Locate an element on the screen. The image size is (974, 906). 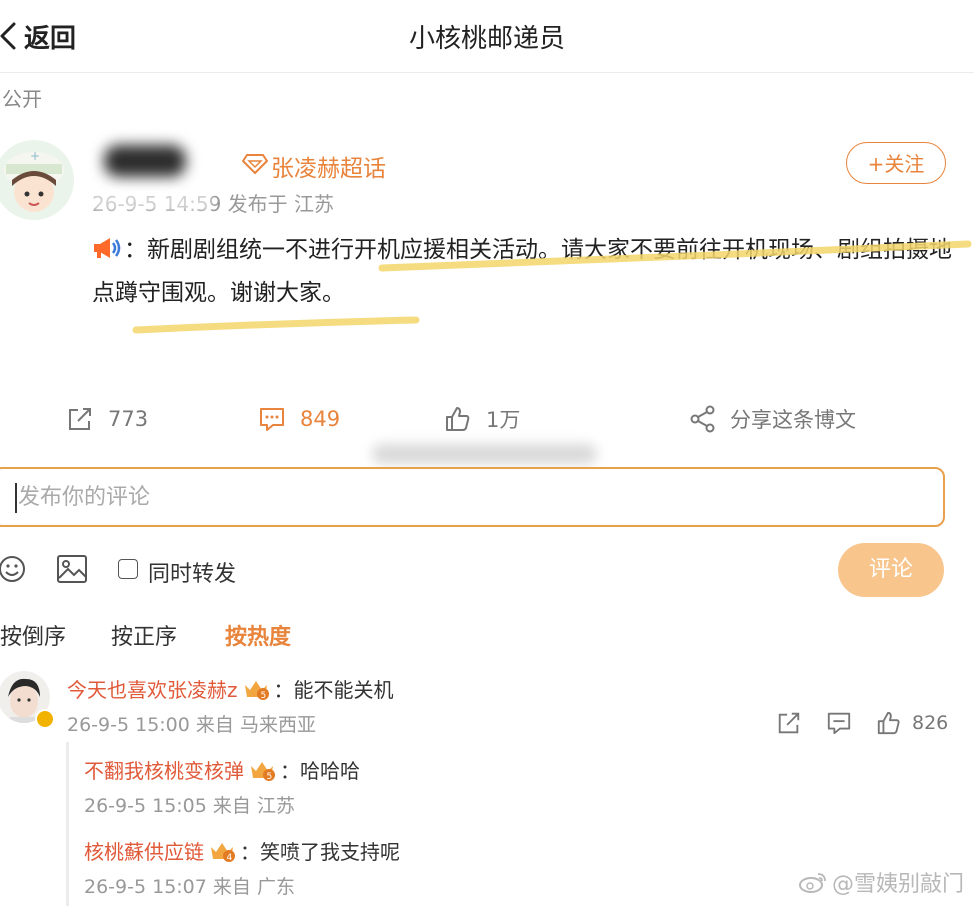
reply-meta: 26-9-5 15:05 来自 江苏 is located at coordinates (189, 806).